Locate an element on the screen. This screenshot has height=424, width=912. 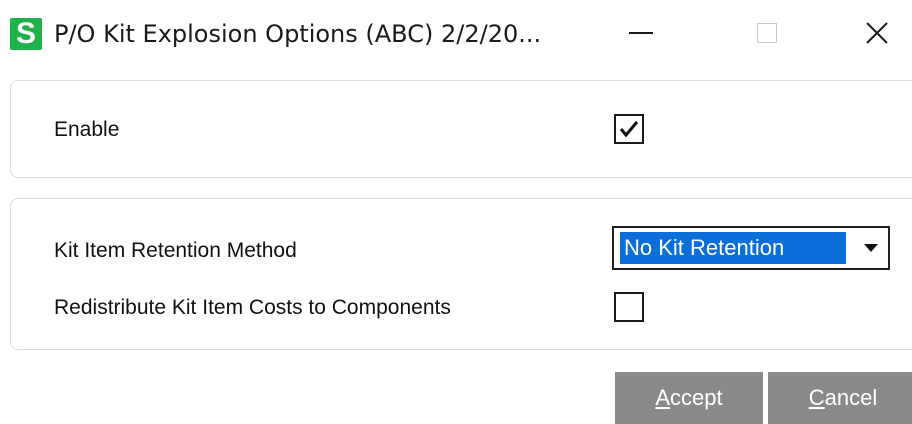
minimize-button is located at coordinates (641, 33).